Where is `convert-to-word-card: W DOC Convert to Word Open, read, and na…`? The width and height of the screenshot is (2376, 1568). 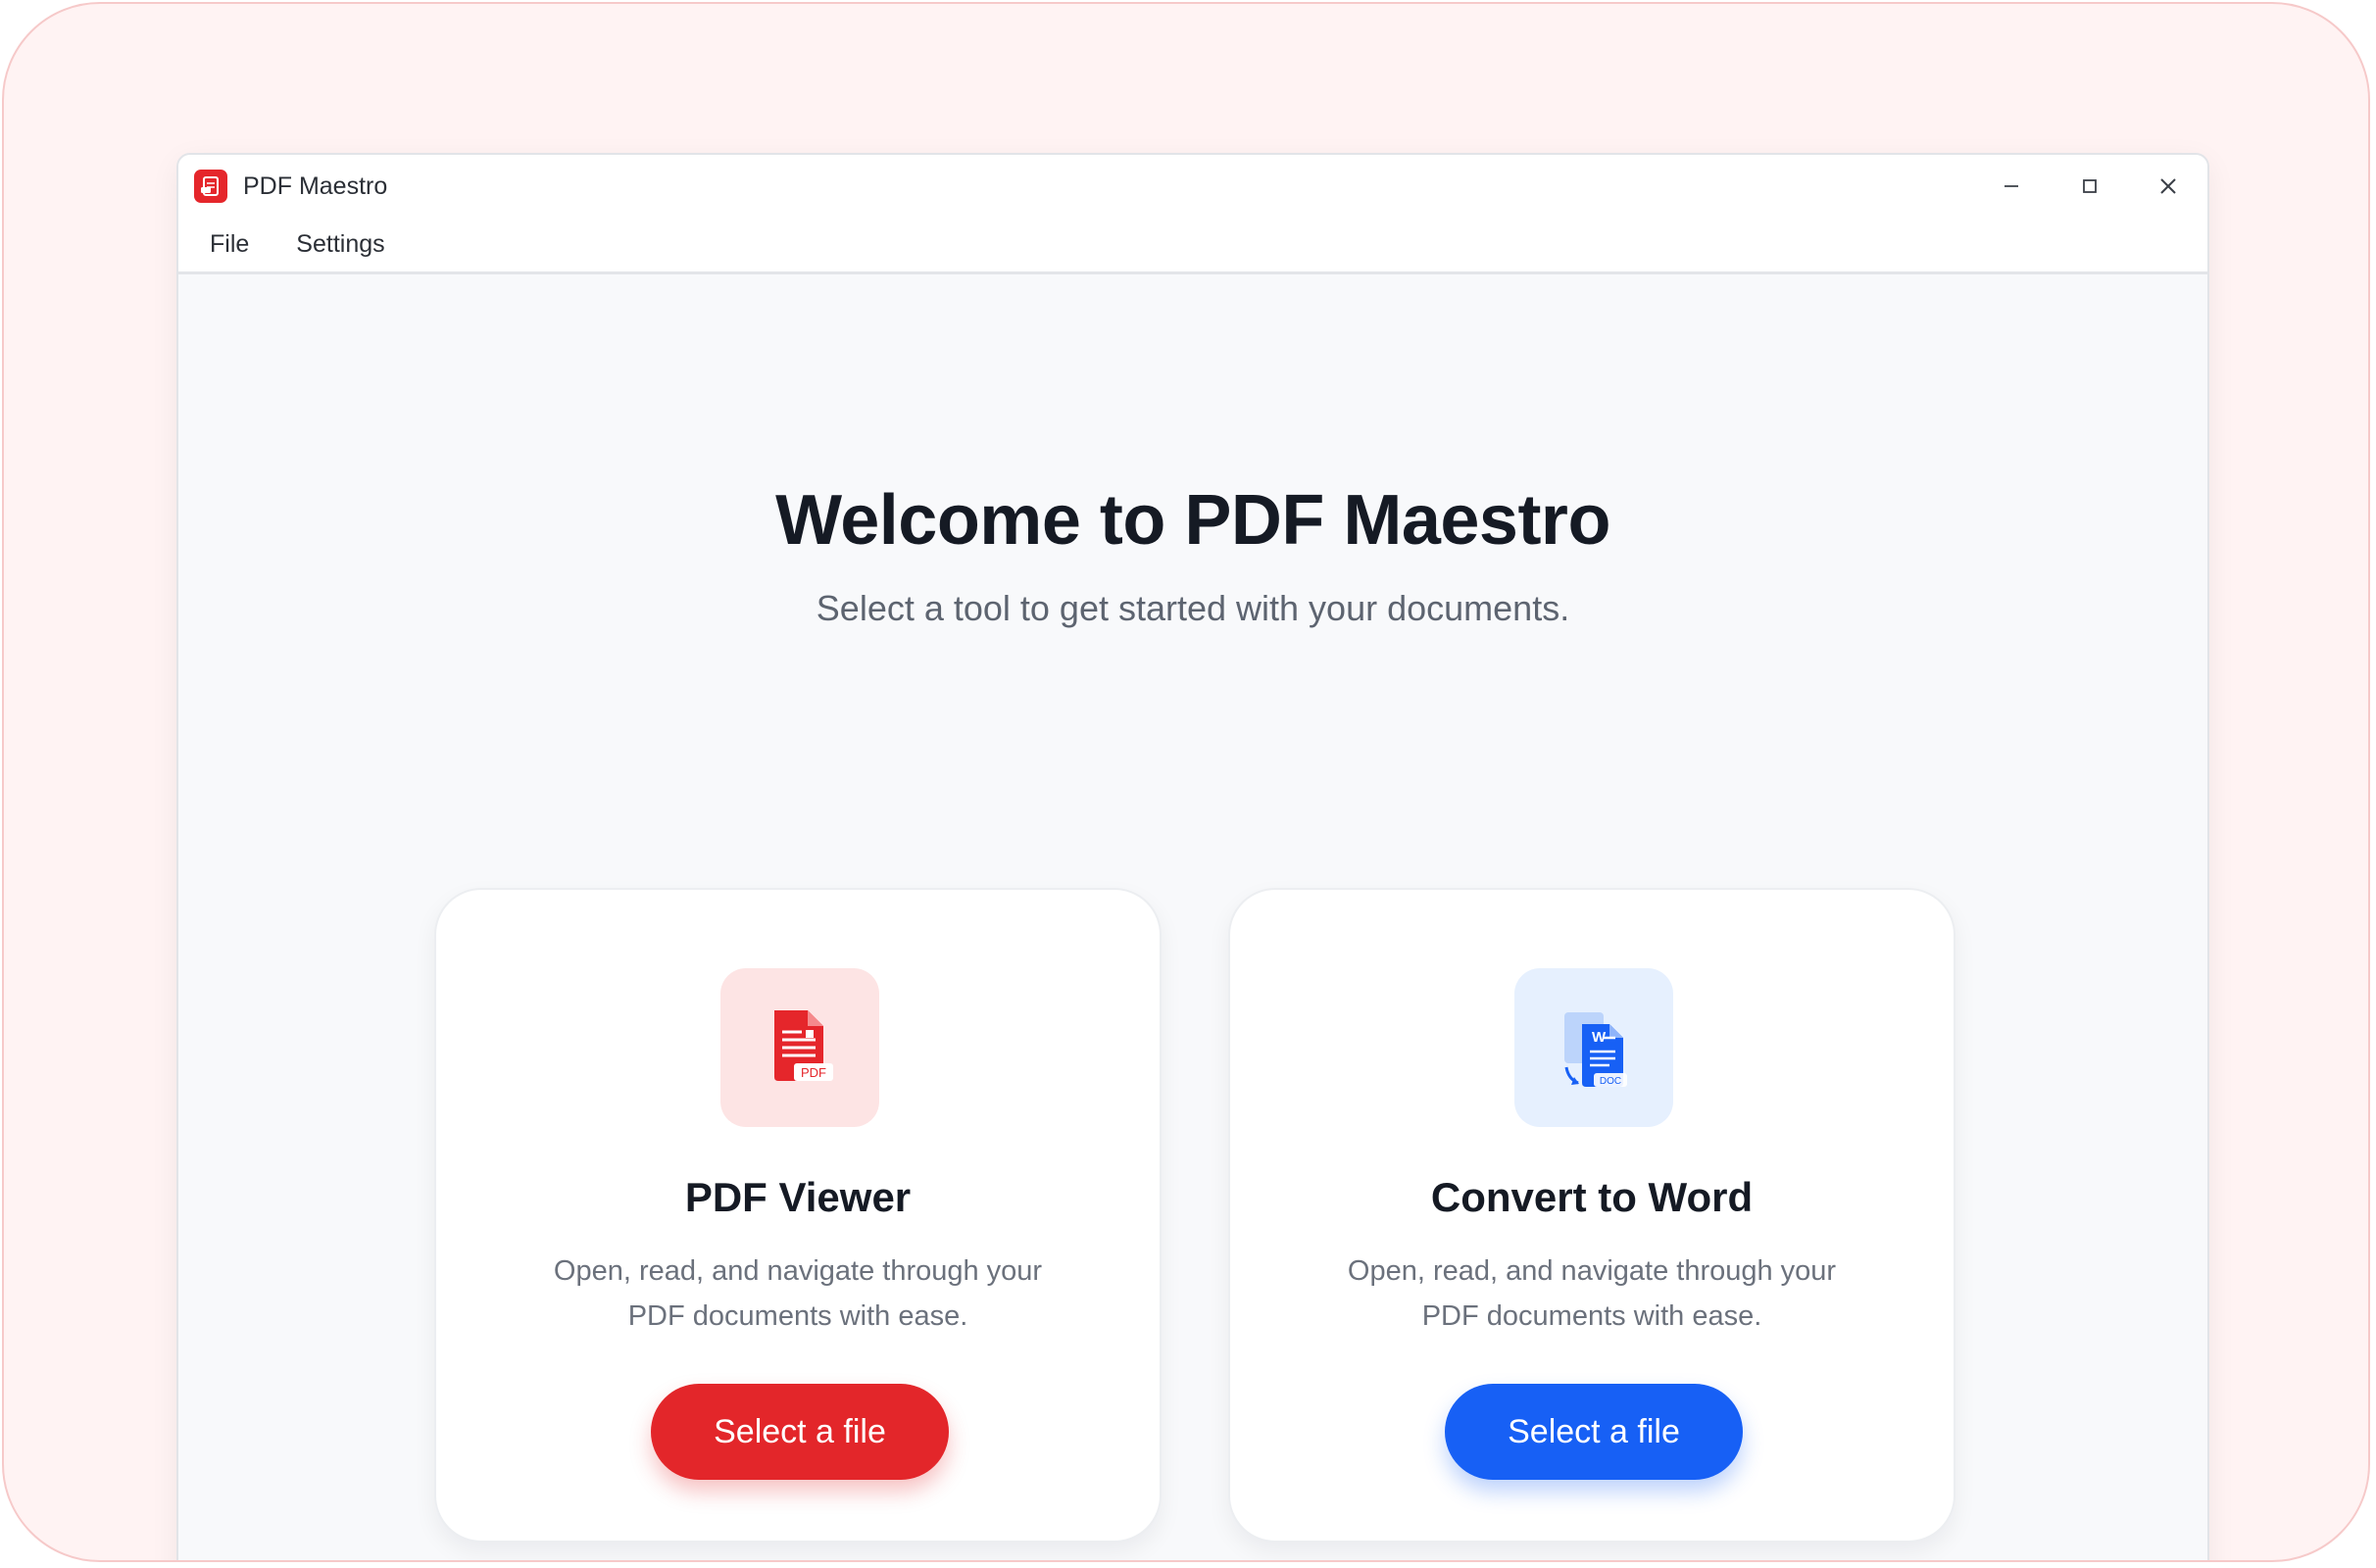
convert-to-word-card: W DOC Convert to Word Open, read, and na… is located at coordinates (1591, 1215).